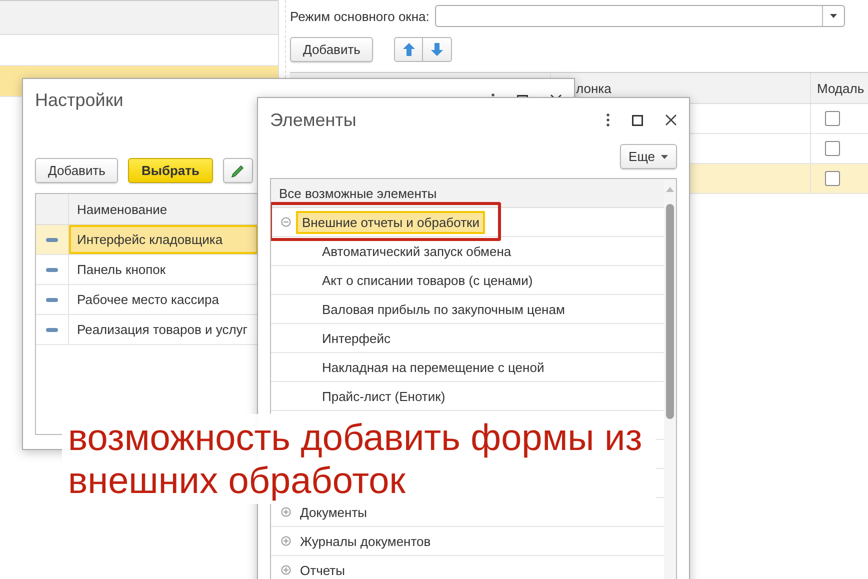 Image resolution: width=868 pixels, height=579 pixels. What do you see at coordinates (417, 251) in the screenshot?
I see `tree-item: Автоматический запуск обмена` at bounding box center [417, 251].